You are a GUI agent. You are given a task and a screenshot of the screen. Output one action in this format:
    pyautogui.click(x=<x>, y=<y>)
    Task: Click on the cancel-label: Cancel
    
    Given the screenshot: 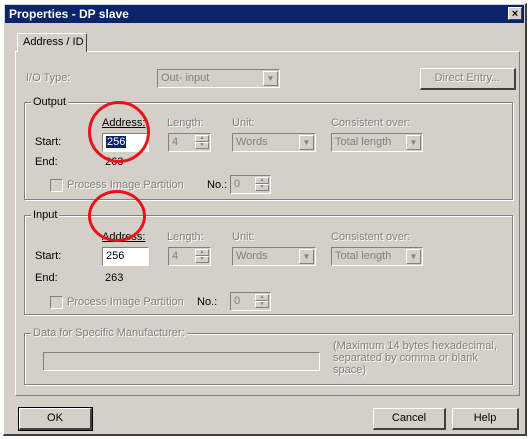 What is the action you would take?
    pyautogui.click(x=409, y=418)
    